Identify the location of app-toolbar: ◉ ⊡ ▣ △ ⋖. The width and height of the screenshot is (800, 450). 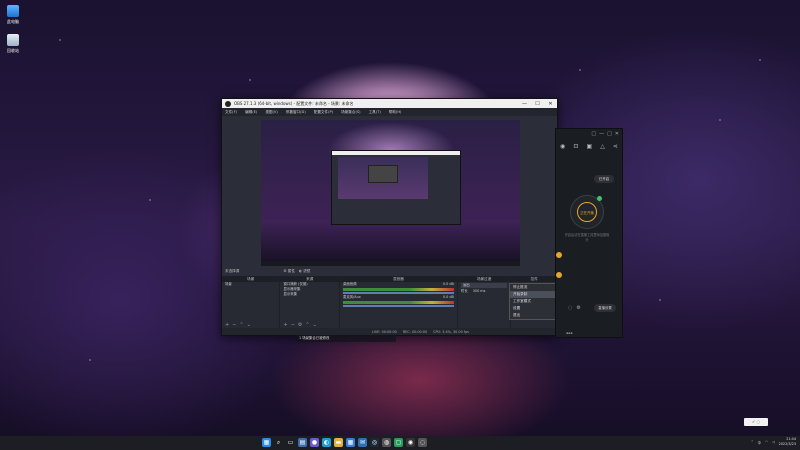
(589, 146).